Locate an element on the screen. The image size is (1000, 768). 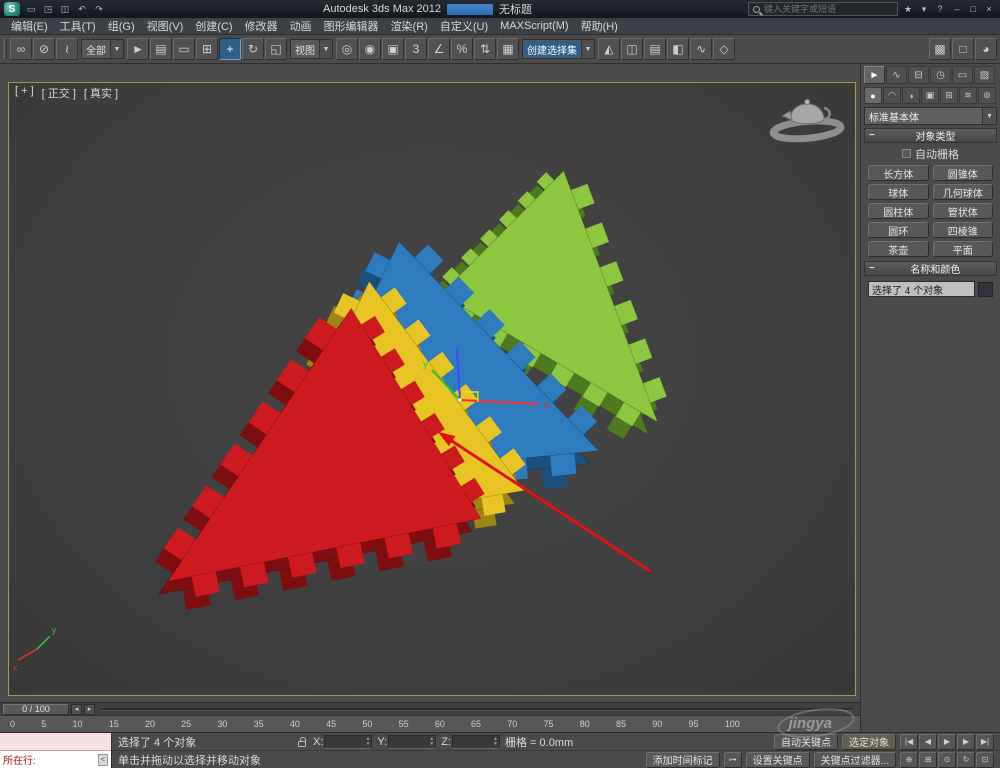
render-production-icon: ◕ is located at coordinates (986, 49).